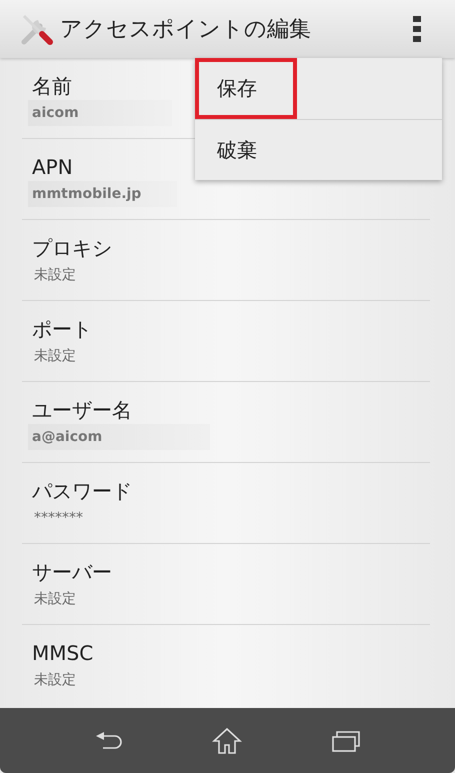 The image size is (455, 773). What do you see at coordinates (82, 491) in the screenshot?
I see `setting-label: パスワード` at bounding box center [82, 491].